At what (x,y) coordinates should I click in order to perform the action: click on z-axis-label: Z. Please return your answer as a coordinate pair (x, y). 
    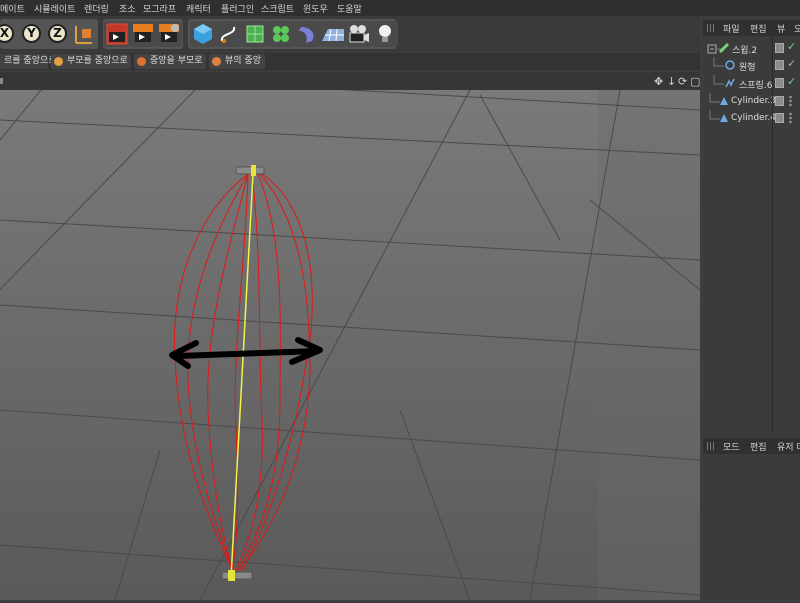
    Looking at the image, I should click on (57, 33).